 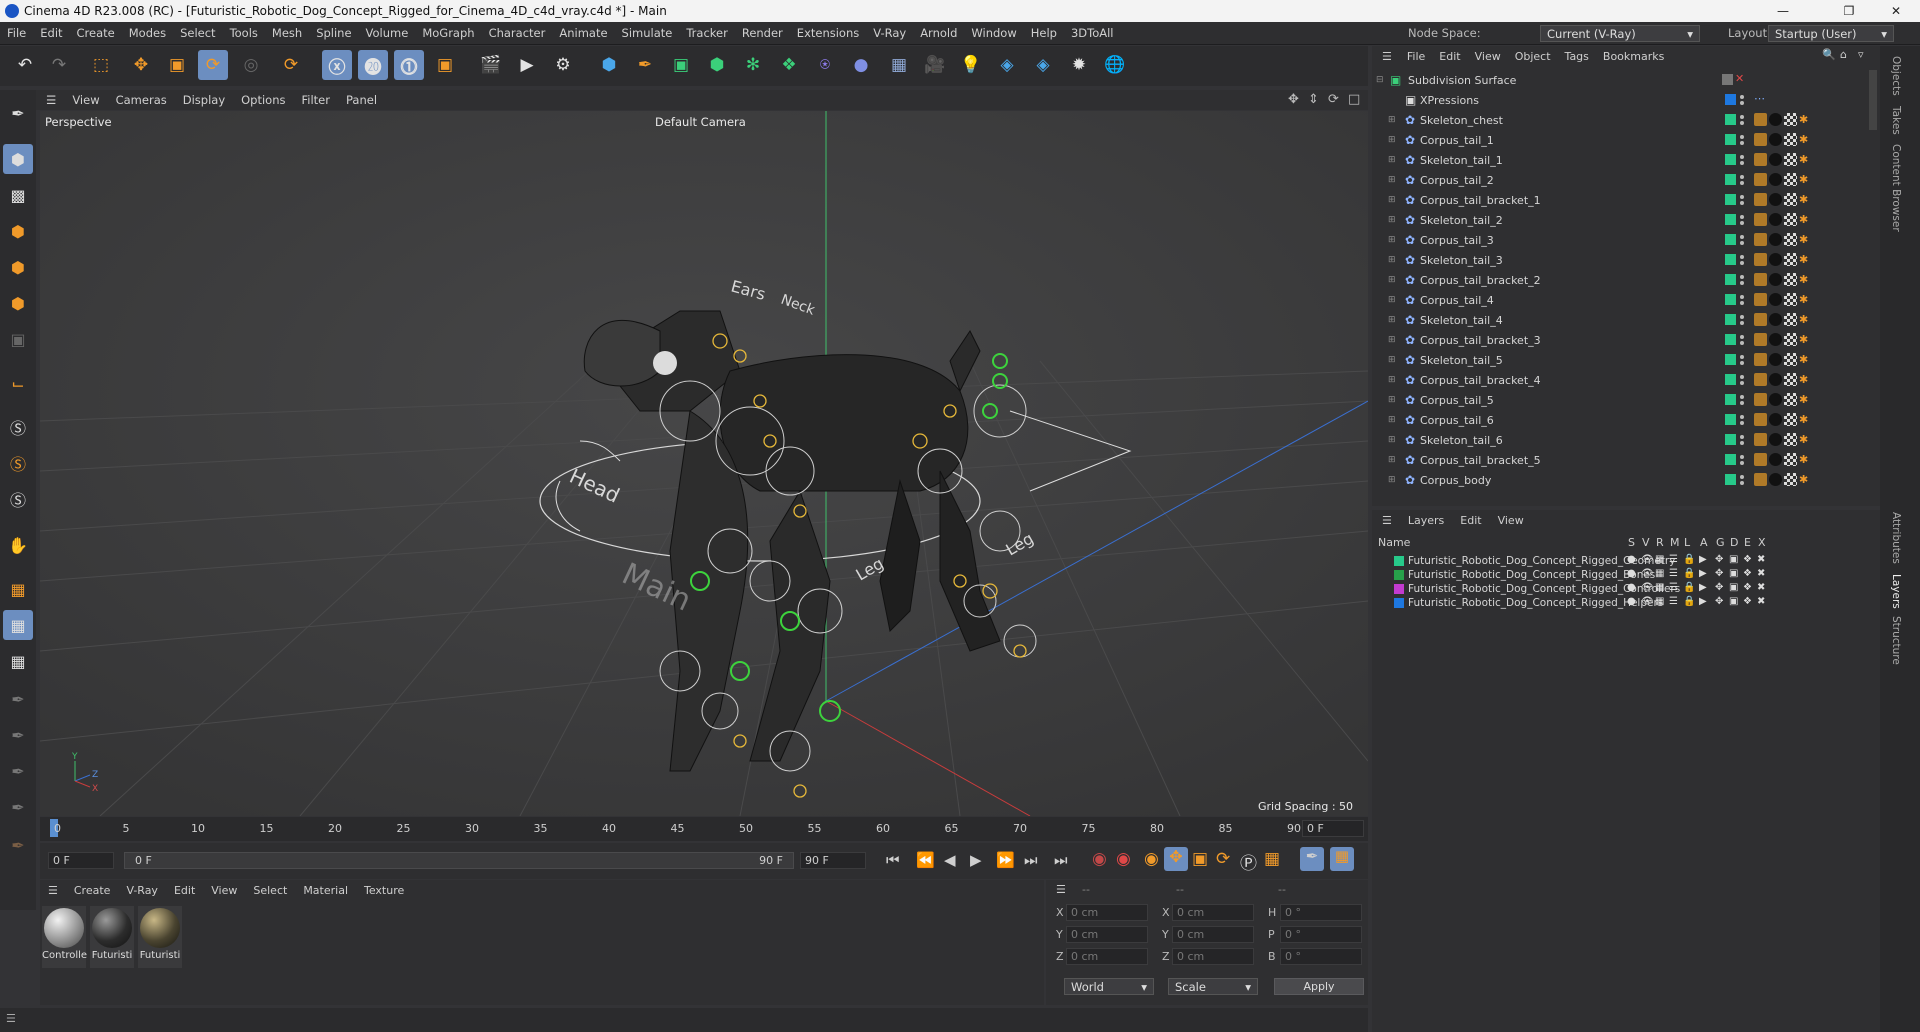 What do you see at coordinates (291, 65) in the screenshot?
I see `recent-tools-button: ⟳` at bounding box center [291, 65].